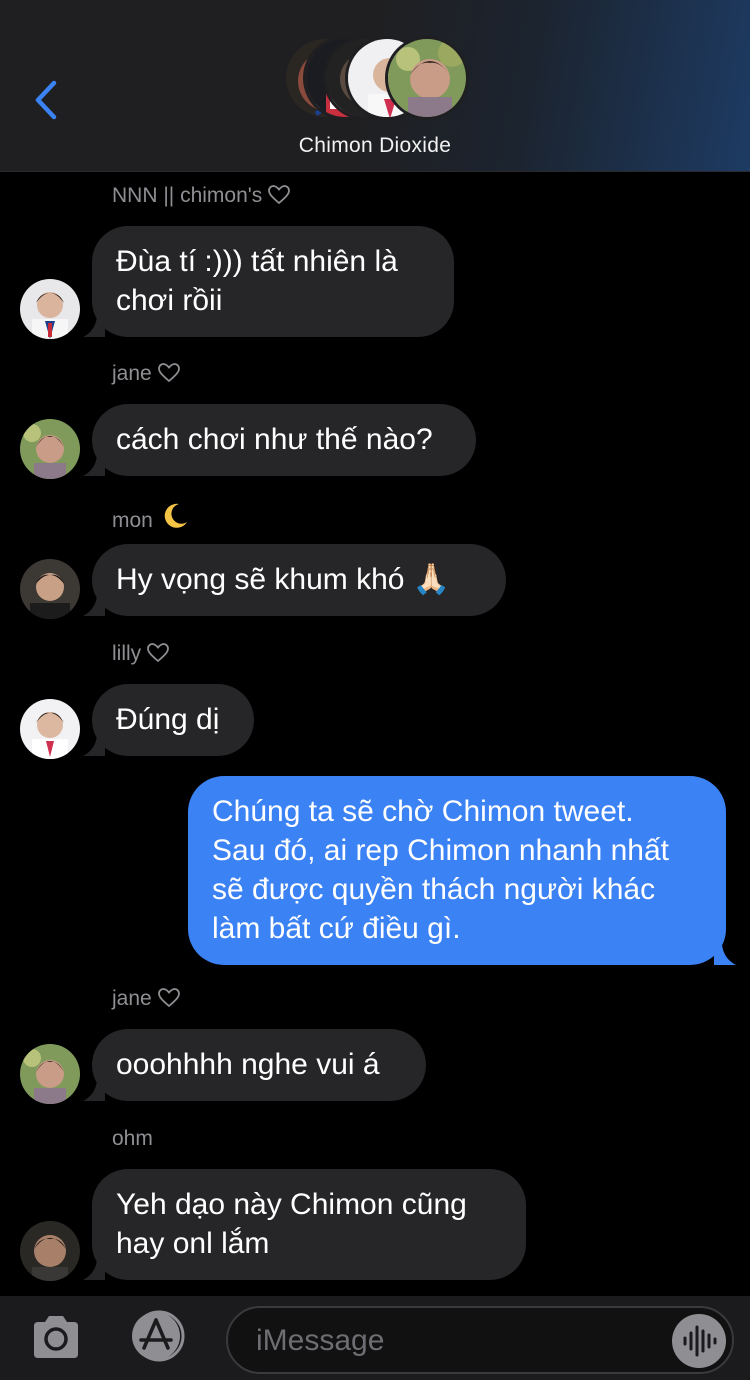 The image size is (750, 1380). What do you see at coordinates (150, 519) in the screenshot?
I see `sender-name: mon` at bounding box center [150, 519].